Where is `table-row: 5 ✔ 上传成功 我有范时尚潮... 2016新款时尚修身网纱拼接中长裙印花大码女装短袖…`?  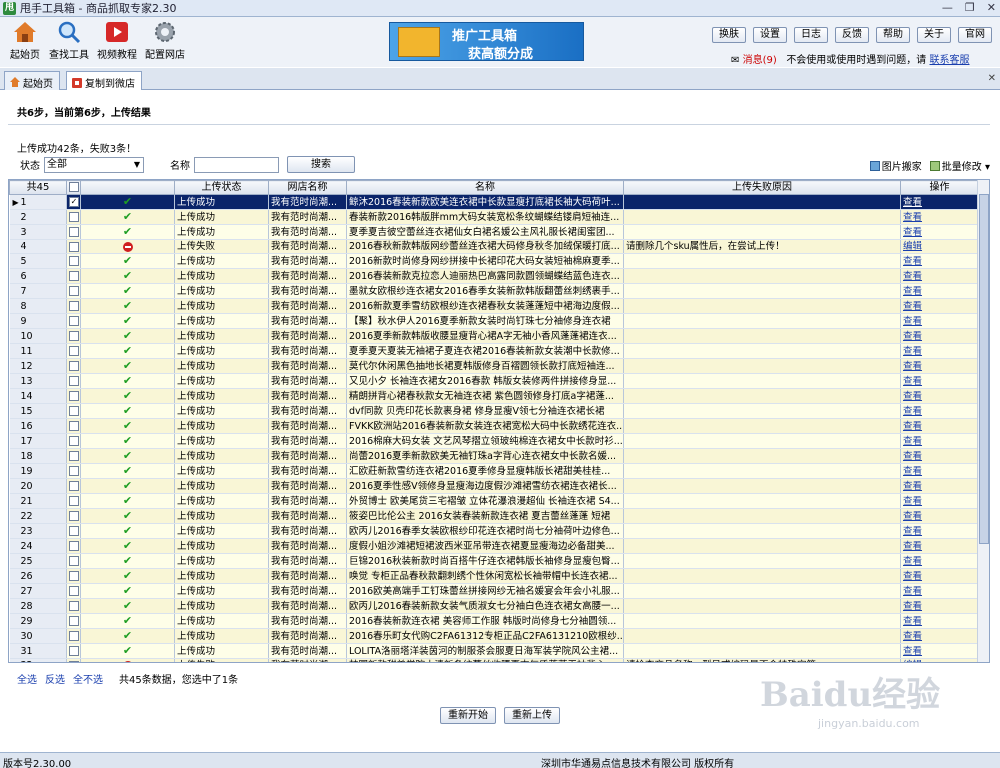 table-row: 5 ✔ 上传成功 我有范时尚潮... 2016新款时尚修身网纱拼接中长裙印花大码女装短袖… is located at coordinates (499, 261).